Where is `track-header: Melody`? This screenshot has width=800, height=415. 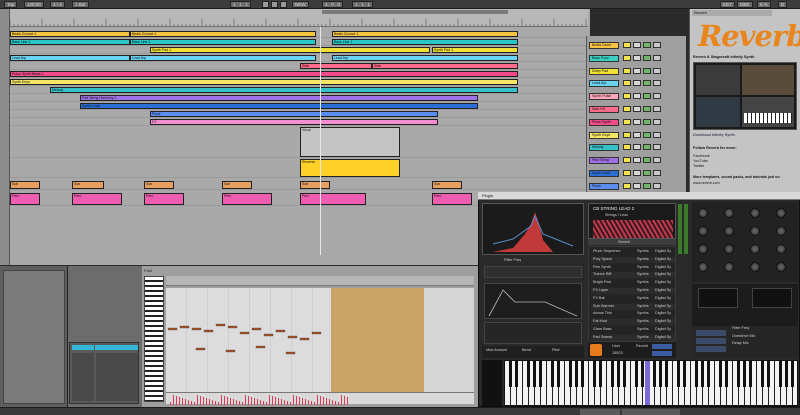 track-header: Melody is located at coordinates (637, 148).